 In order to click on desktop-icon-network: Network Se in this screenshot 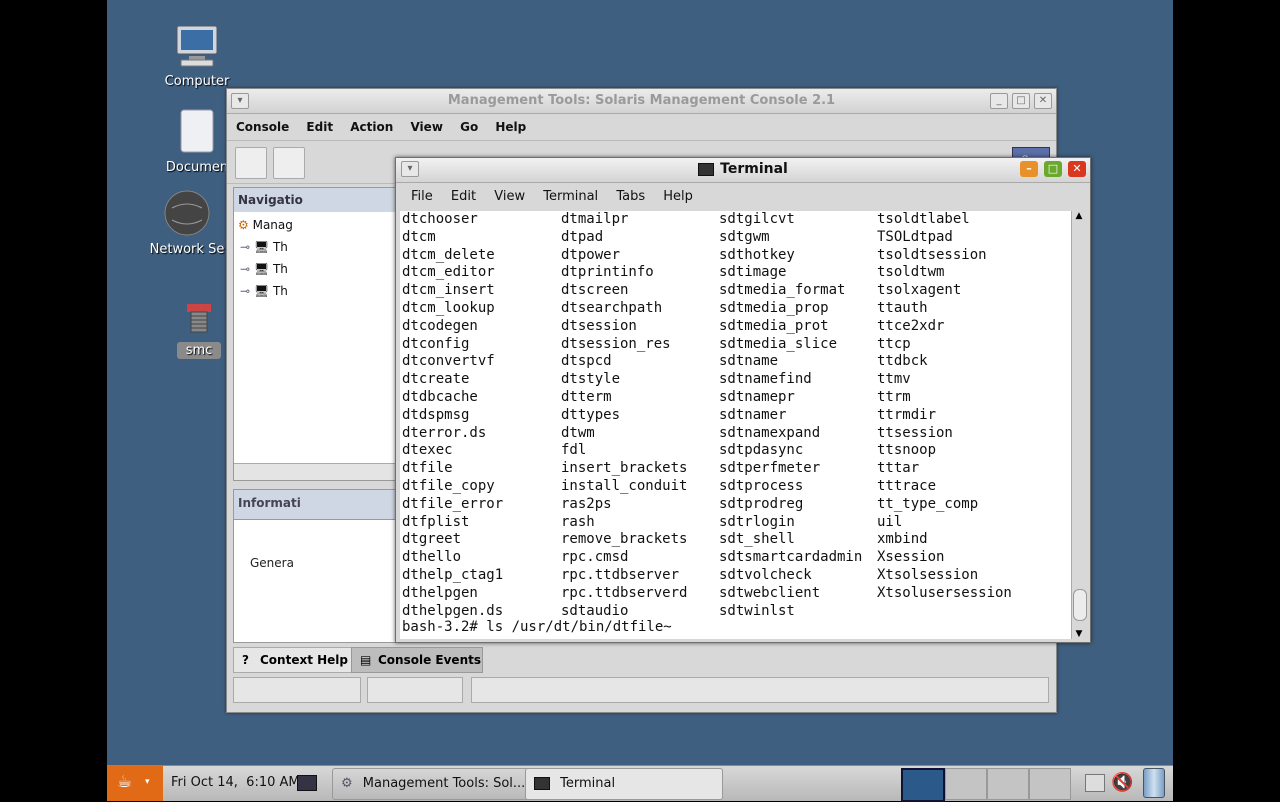, I will do `click(187, 222)`.